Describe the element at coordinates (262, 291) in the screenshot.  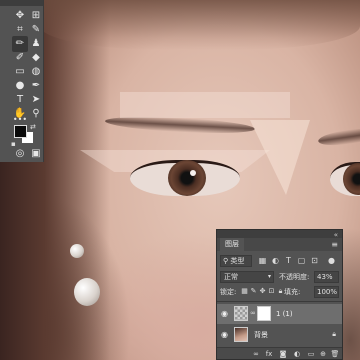
I see `lock-position-icon: ✥` at that location.